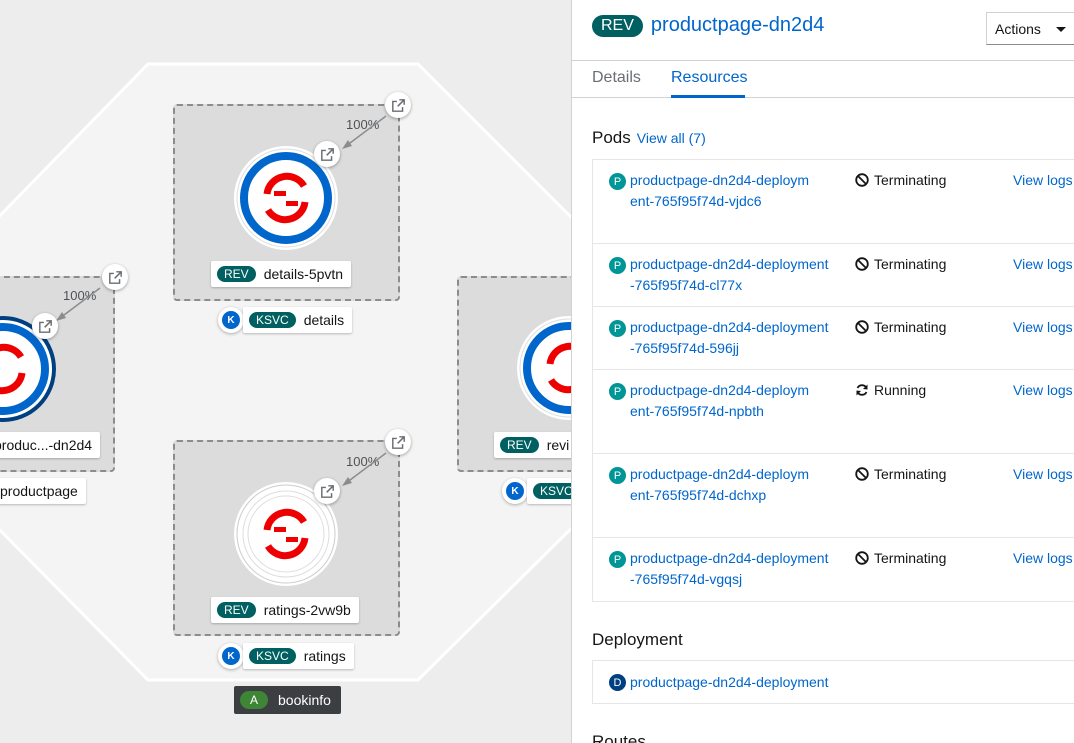  I want to click on service-name: productpage, so click(39, 491).